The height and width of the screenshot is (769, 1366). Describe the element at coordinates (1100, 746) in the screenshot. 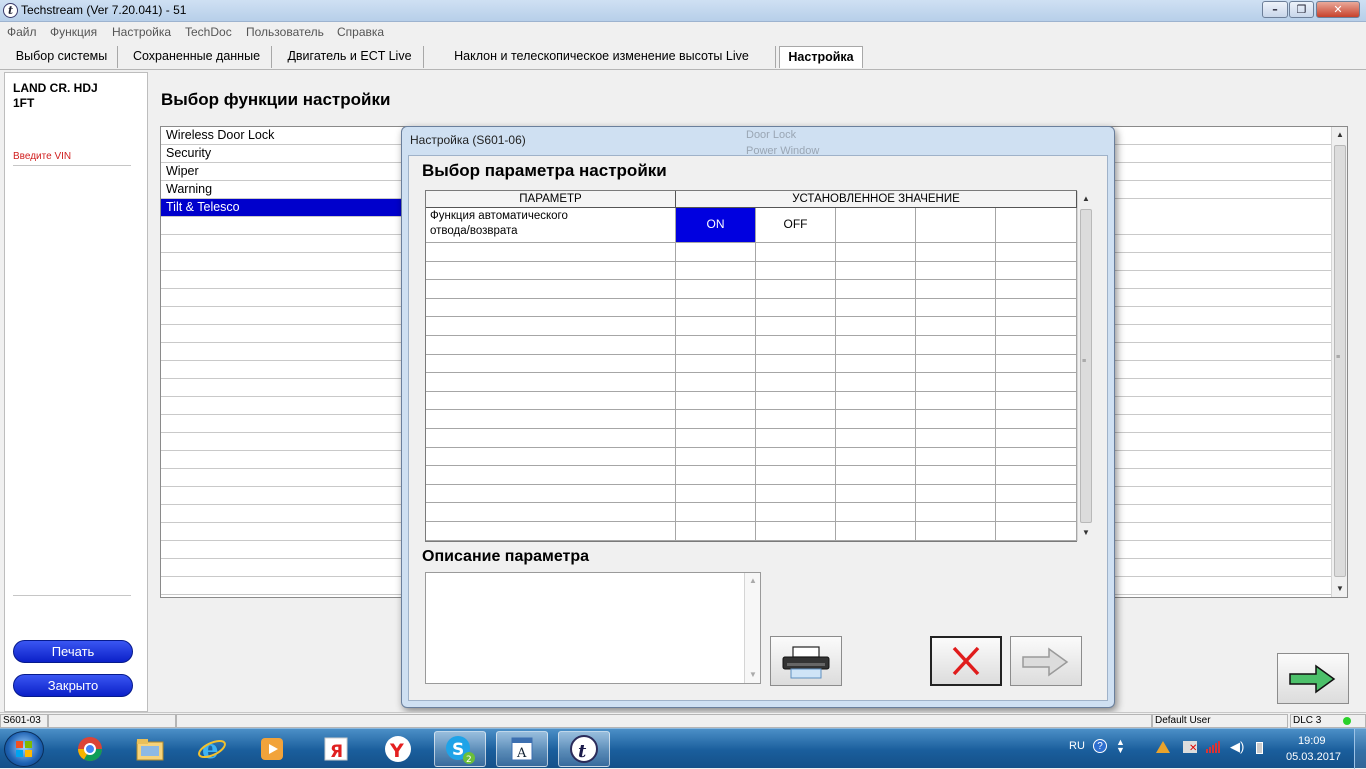

I see `help-icon: ?` at that location.